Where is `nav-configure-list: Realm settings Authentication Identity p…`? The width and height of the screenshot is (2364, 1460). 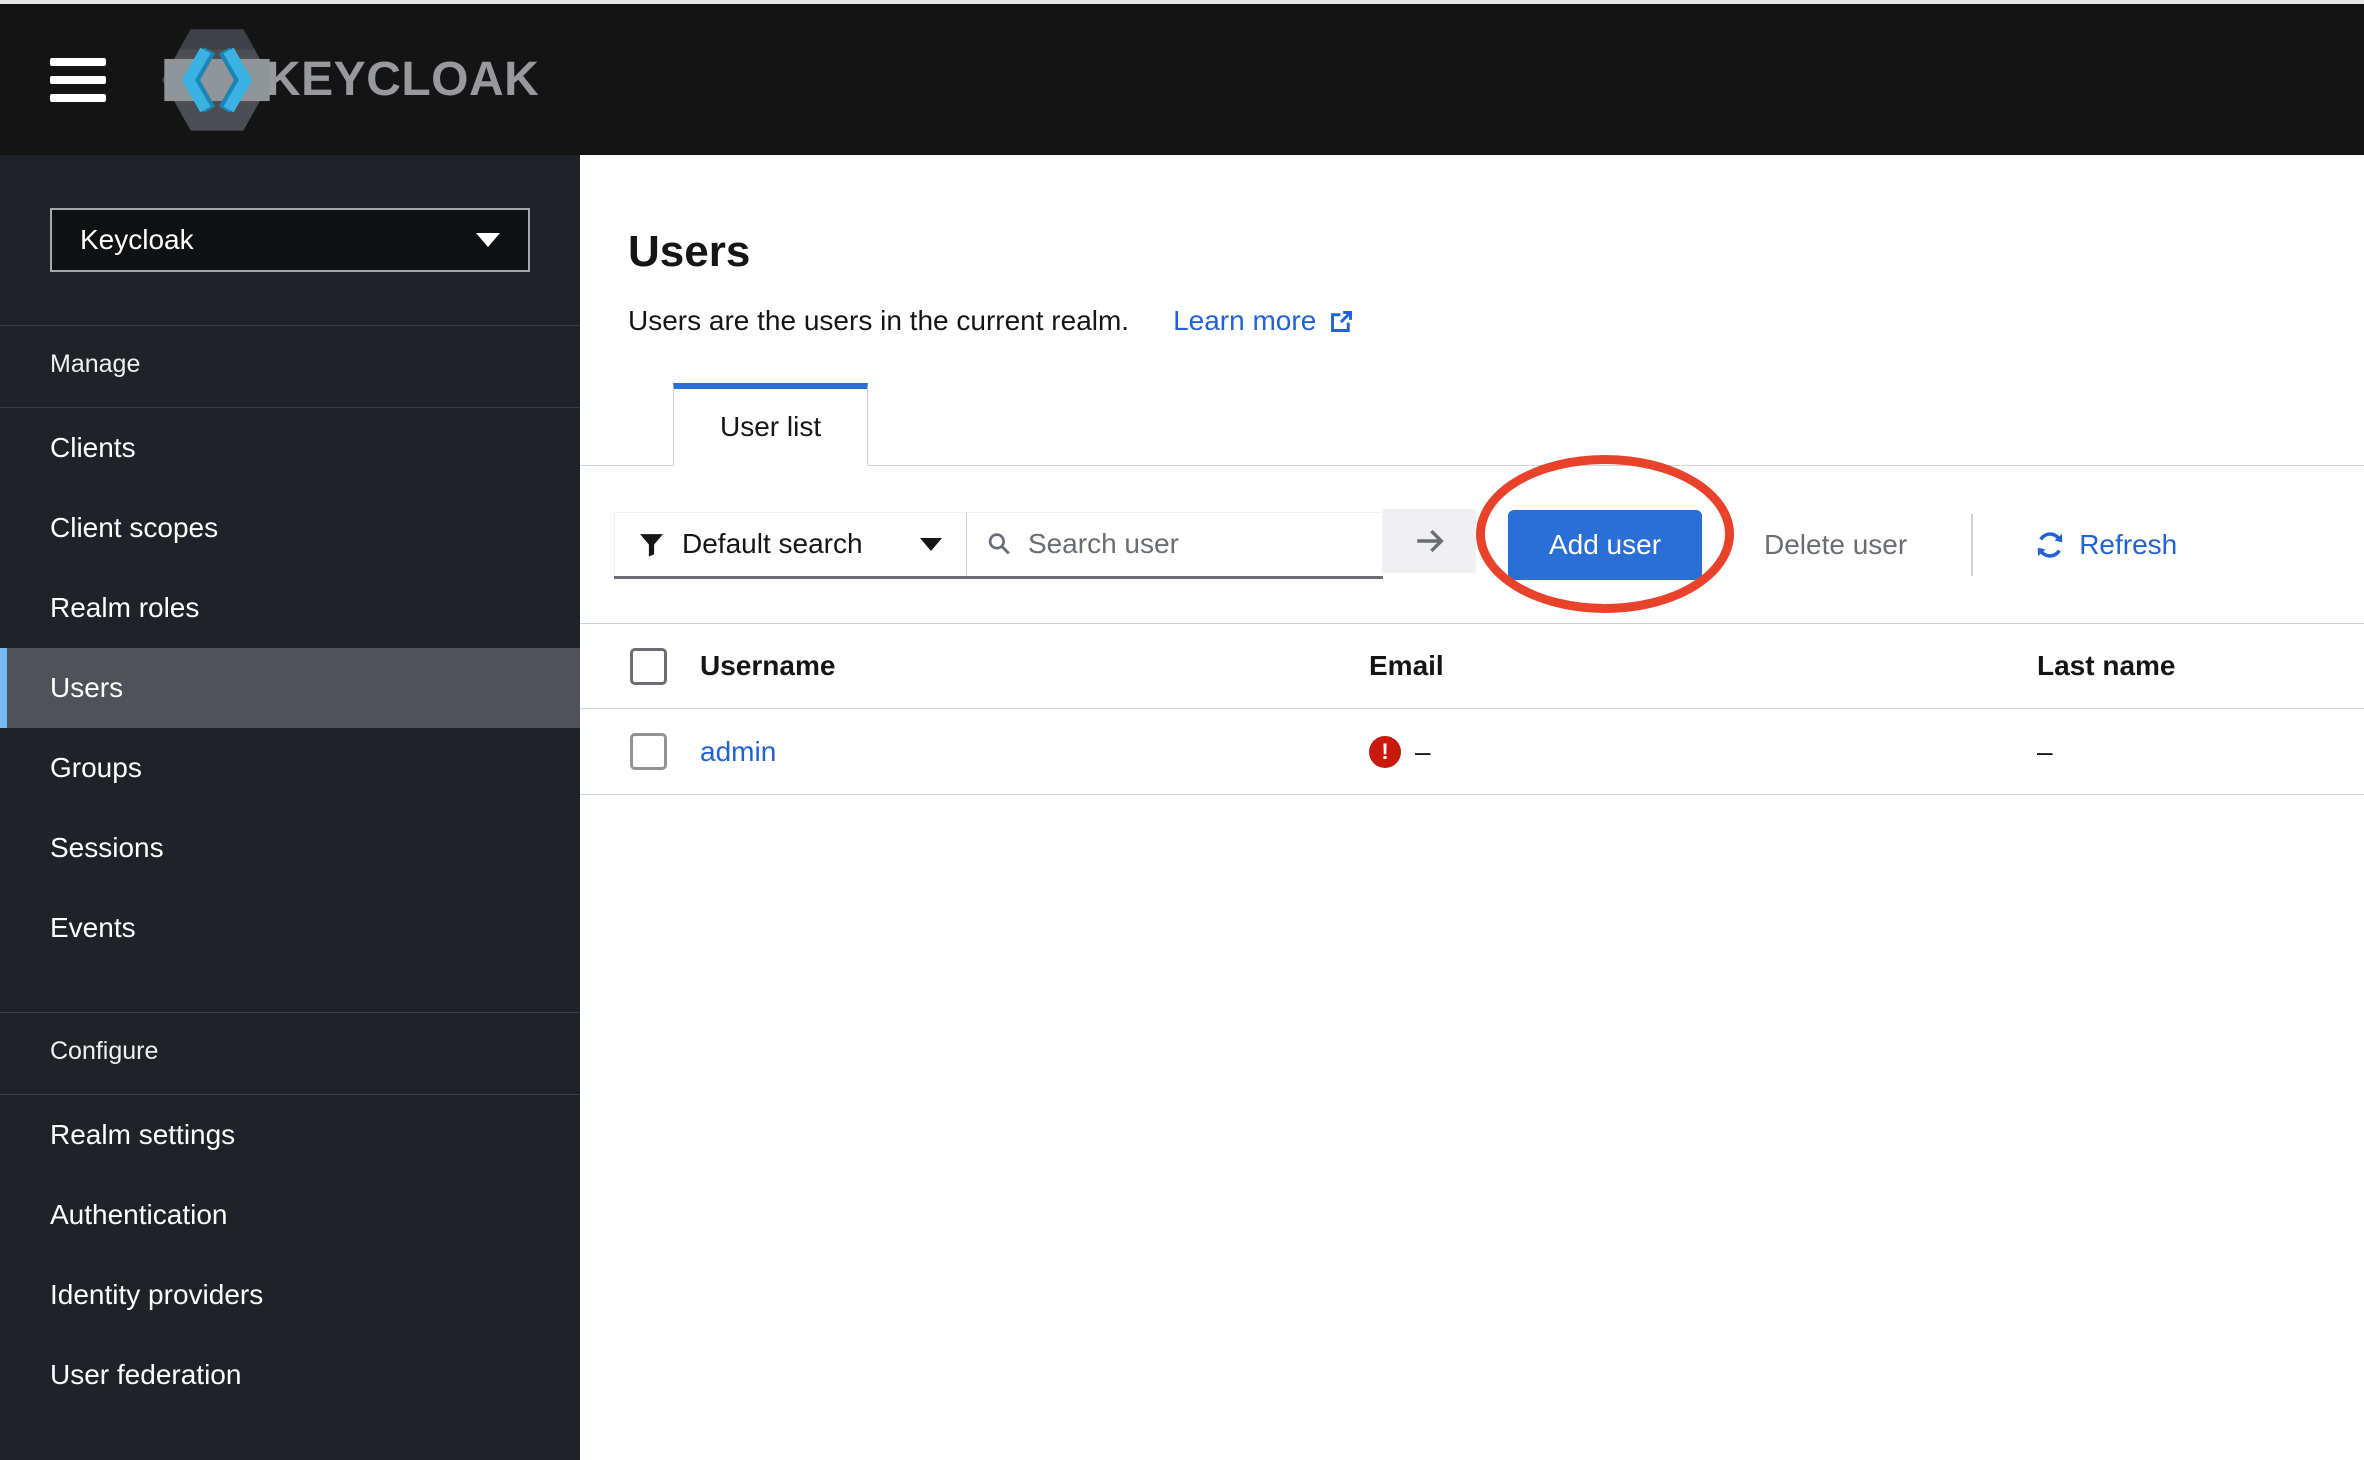
nav-configure-list: Realm settings Authentication Identity p… is located at coordinates (290, 1255).